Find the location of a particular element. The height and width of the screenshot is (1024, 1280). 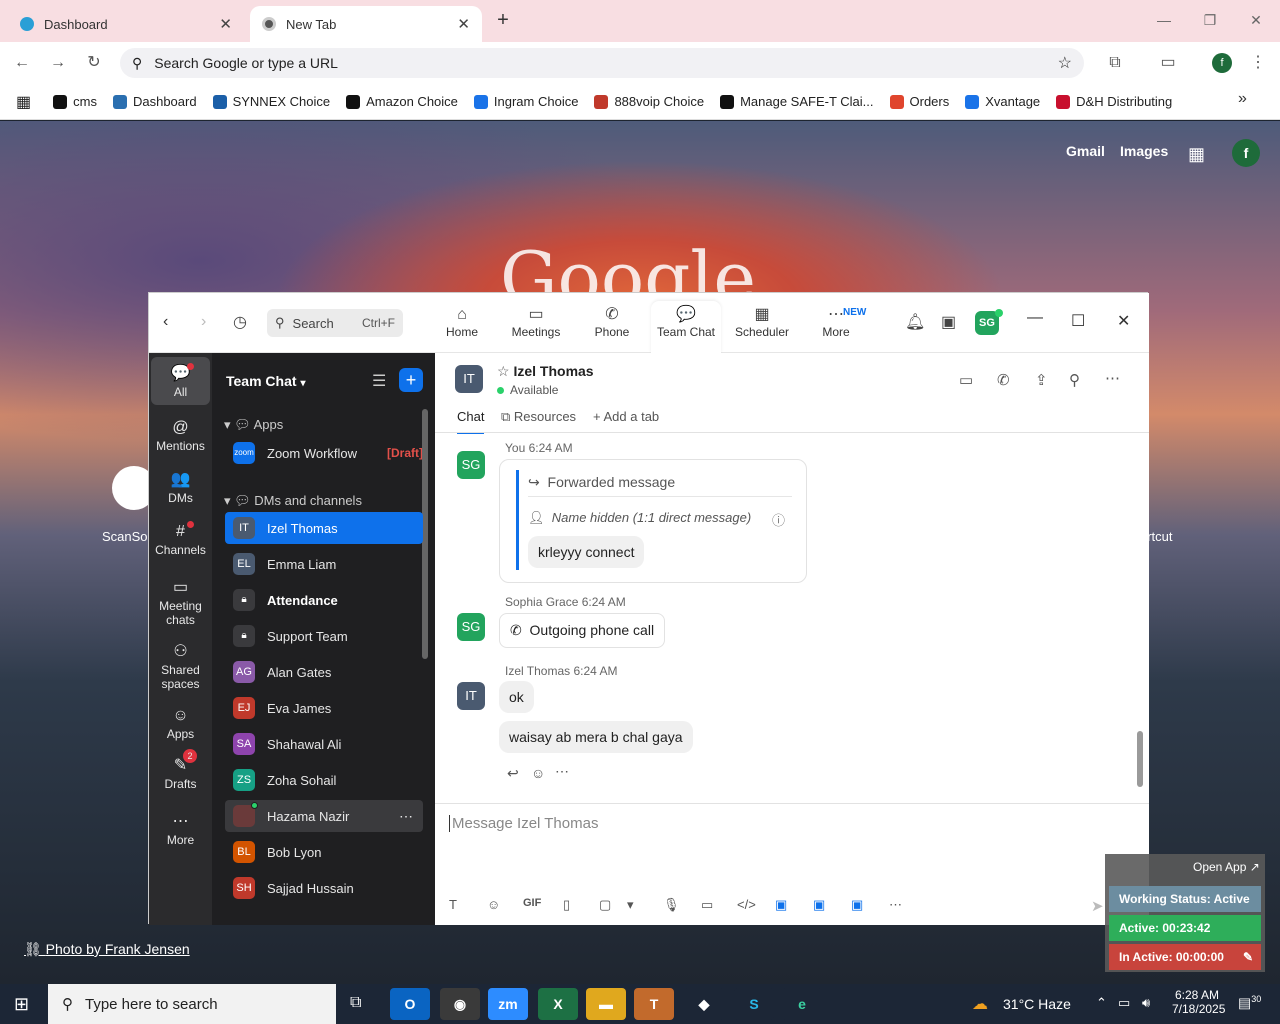

sender-avatar: IT is located at coordinates (471, 696).